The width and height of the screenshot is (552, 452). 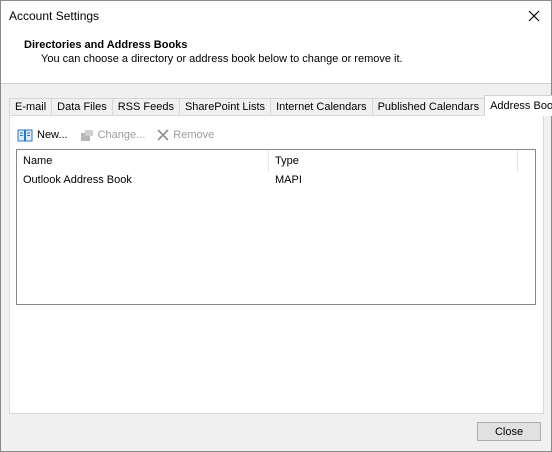 What do you see at coordinates (276, 16) in the screenshot?
I see `title-bar: Account Settings` at bounding box center [276, 16].